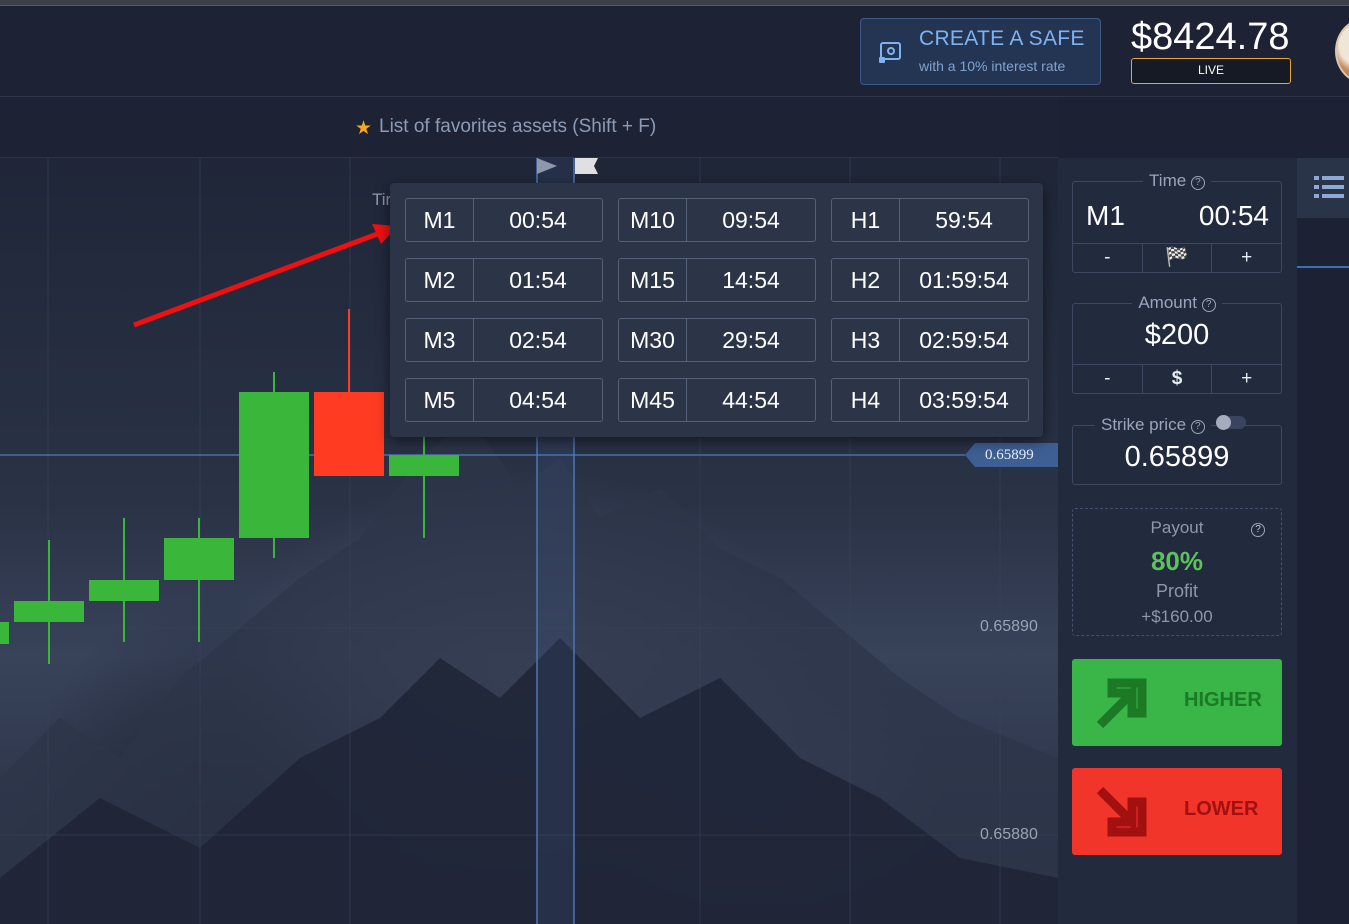 Image resolution: width=1349 pixels, height=924 pixels. Describe the element at coordinates (1009, 455) in the screenshot. I see `price-tag-label: 0.65899` at that location.